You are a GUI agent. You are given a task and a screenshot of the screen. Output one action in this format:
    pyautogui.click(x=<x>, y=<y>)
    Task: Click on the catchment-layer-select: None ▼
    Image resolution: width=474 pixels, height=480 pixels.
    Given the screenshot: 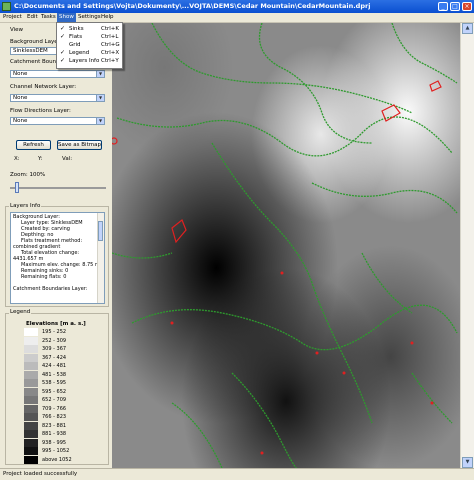 What is the action you would take?
    pyautogui.click(x=57, y=74)
    